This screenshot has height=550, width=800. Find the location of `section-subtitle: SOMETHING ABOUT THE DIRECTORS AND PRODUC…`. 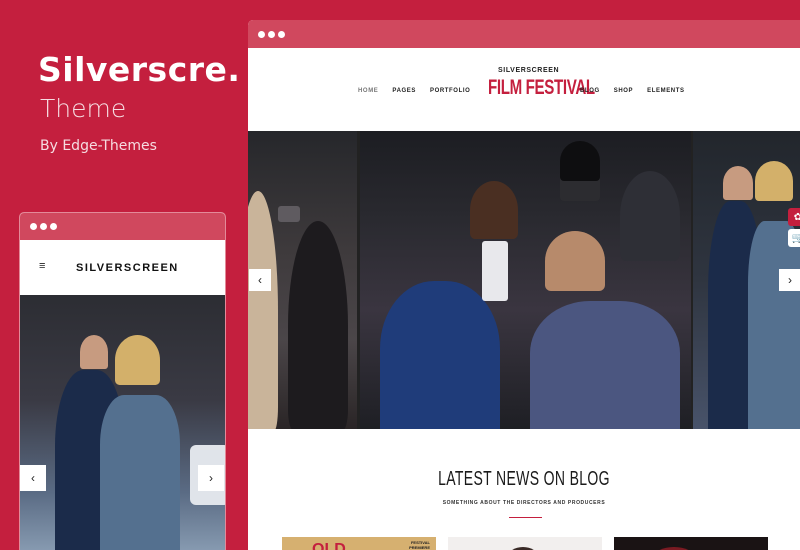

section-subtitle: SOMETHING ABOUT THE DIRECTORS AND PRODUC… is located at coordinates (524, 503).